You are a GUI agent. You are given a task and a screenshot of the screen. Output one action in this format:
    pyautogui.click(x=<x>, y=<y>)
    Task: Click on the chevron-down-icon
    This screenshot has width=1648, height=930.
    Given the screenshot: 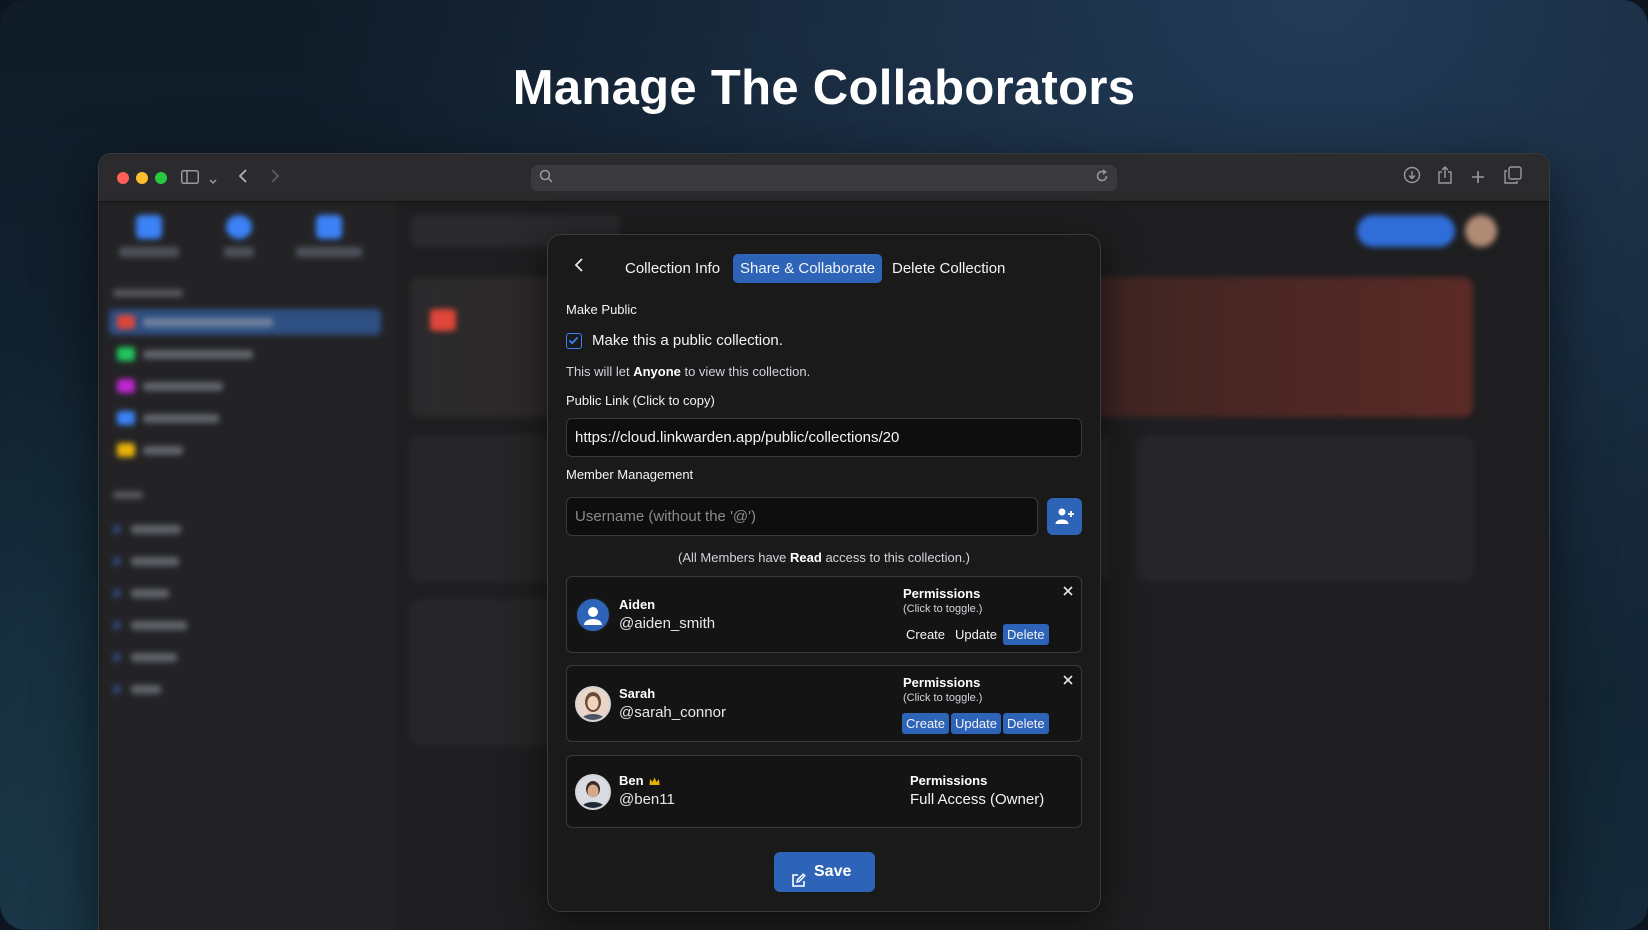 What is the action you would take?
    pyautogui.click(x=213, y=180)
    